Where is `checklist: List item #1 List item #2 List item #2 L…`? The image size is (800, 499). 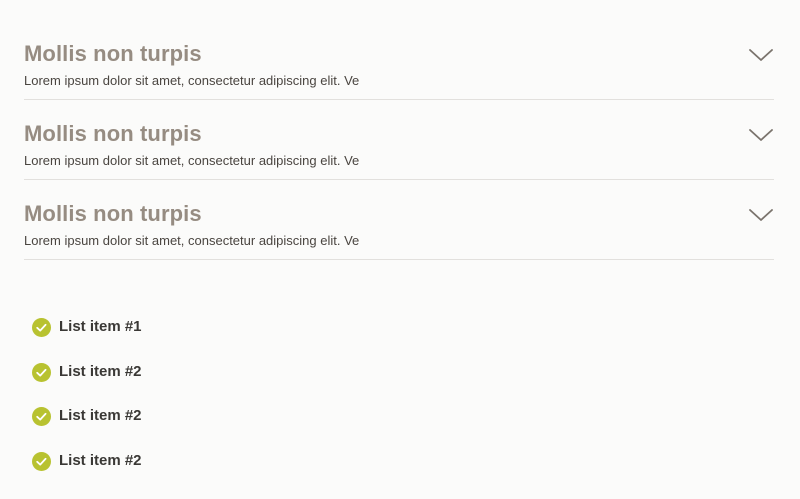 checklist: List item #1 List item #2 List item #2 L… is located at coordinates (87, 404).